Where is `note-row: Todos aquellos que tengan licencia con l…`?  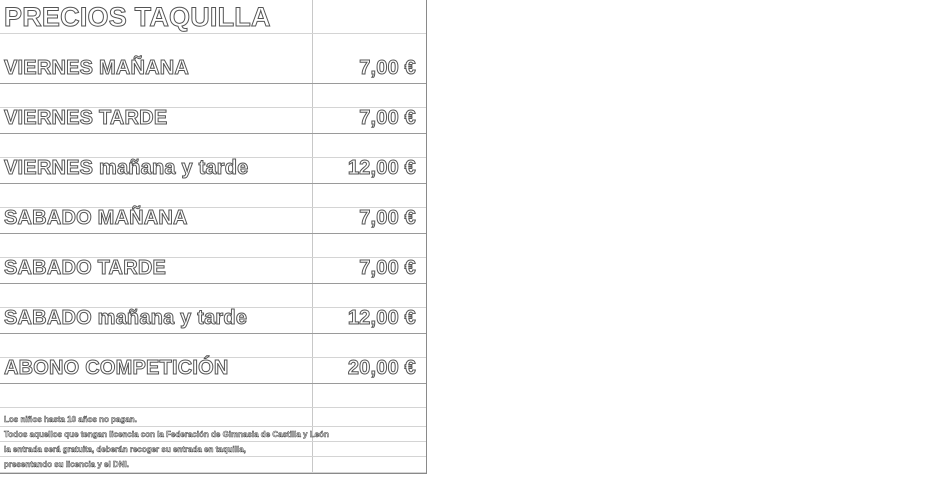 note-row: Todos aquellos que tengan licencia con l… is located at coordinates (213, 434).